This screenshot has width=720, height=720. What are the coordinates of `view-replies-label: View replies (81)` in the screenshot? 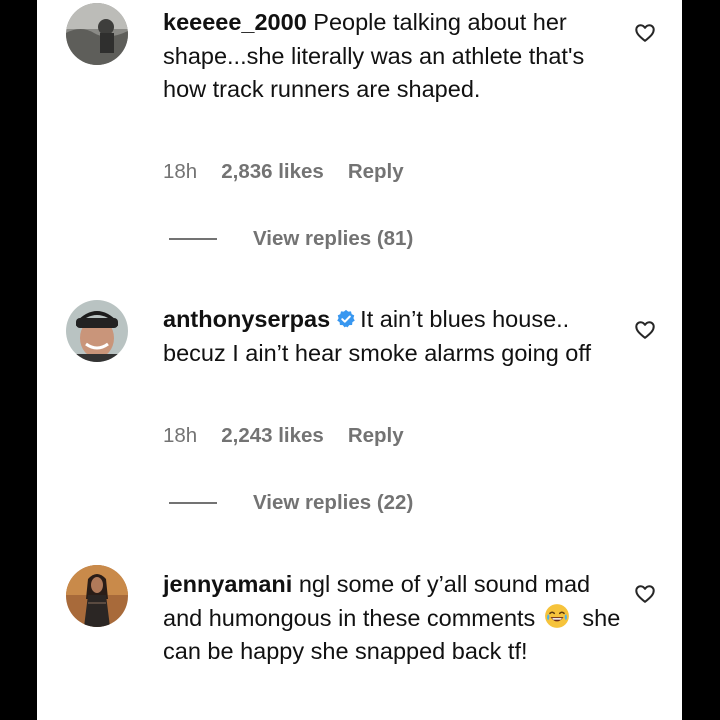 It's located at (333, 238).